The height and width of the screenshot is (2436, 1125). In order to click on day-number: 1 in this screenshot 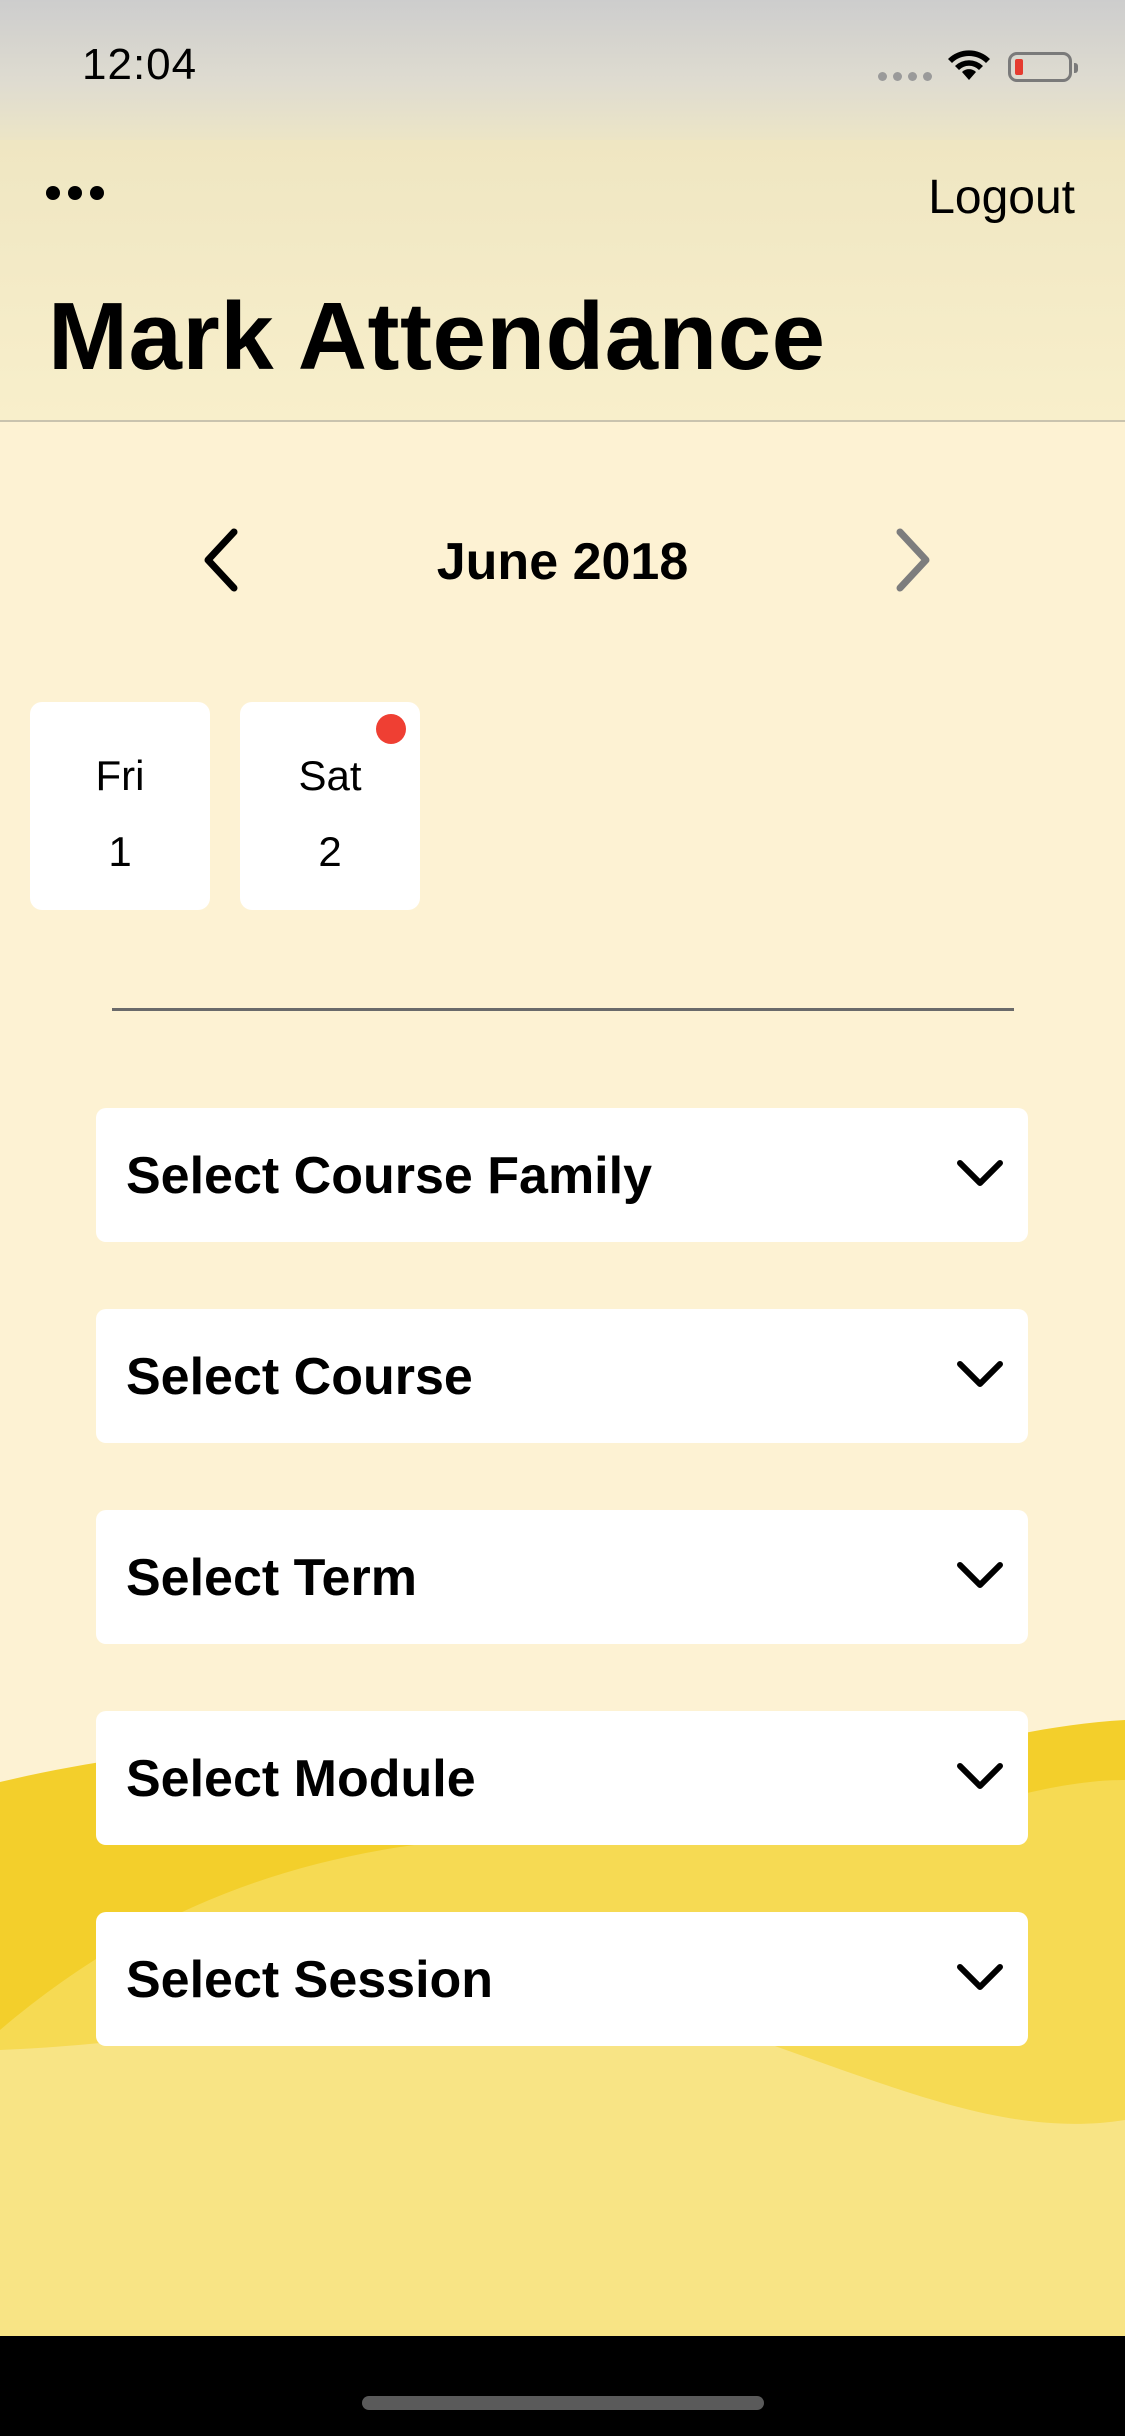, I will do `click(120, 851)`.